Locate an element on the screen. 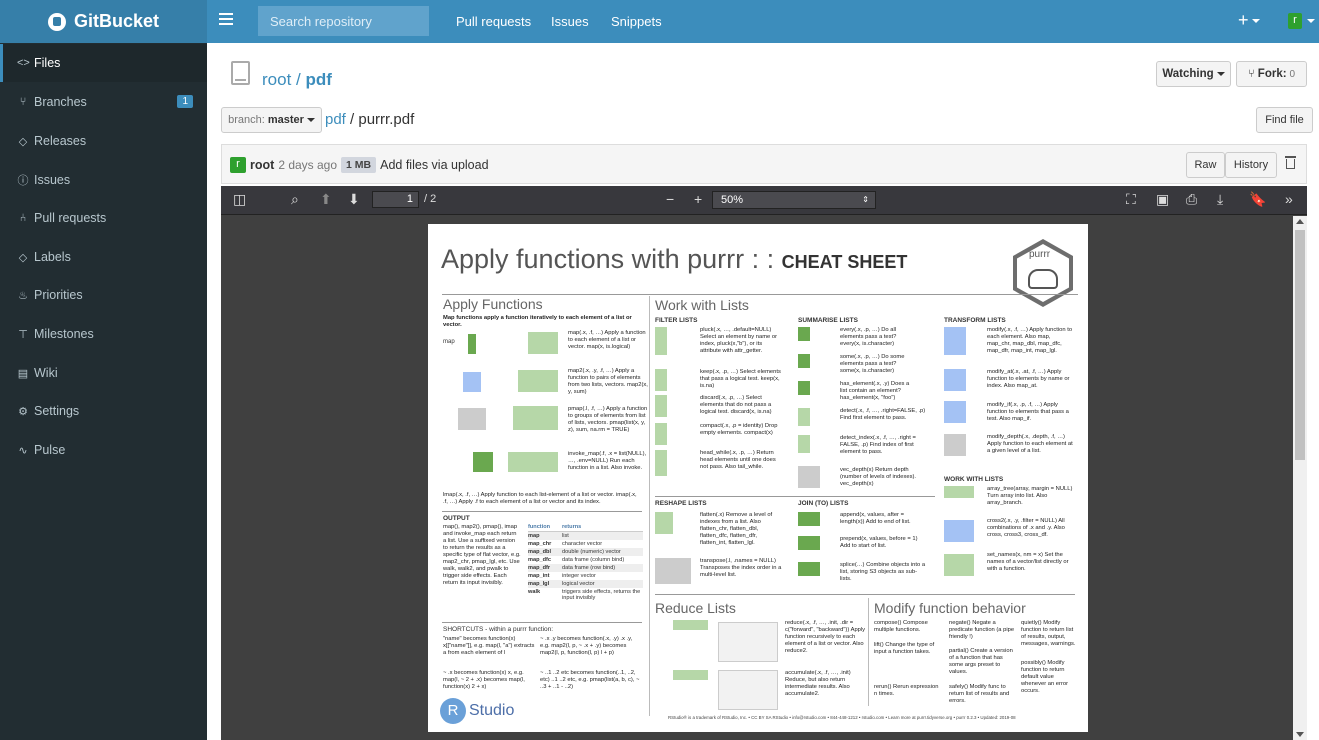  repo-owner-link: root is located at coordinates (276, 79).